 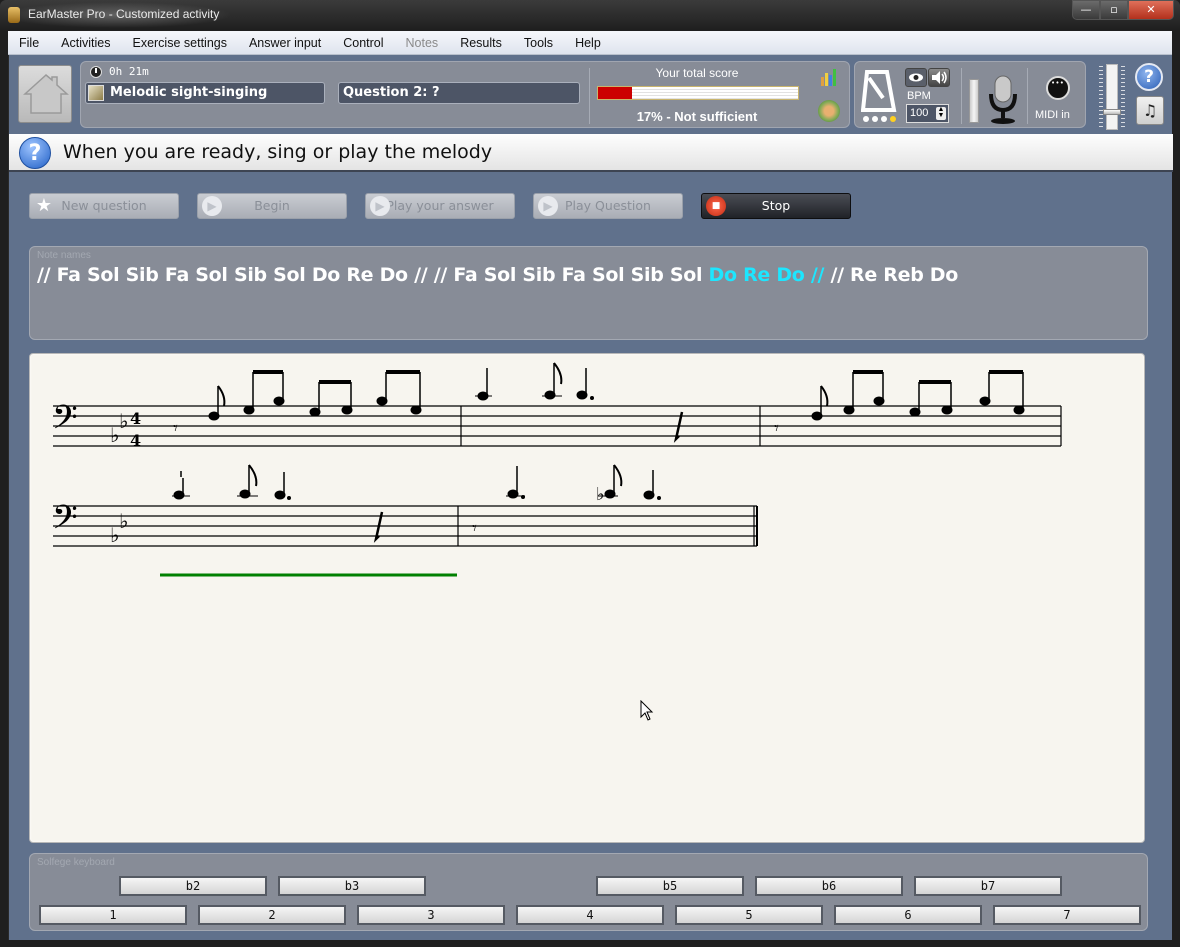 What do you see at coordinates (352, 886) in the screenshot?
I see `solfege-key-b3: b3` at bounding box center [352, 886].